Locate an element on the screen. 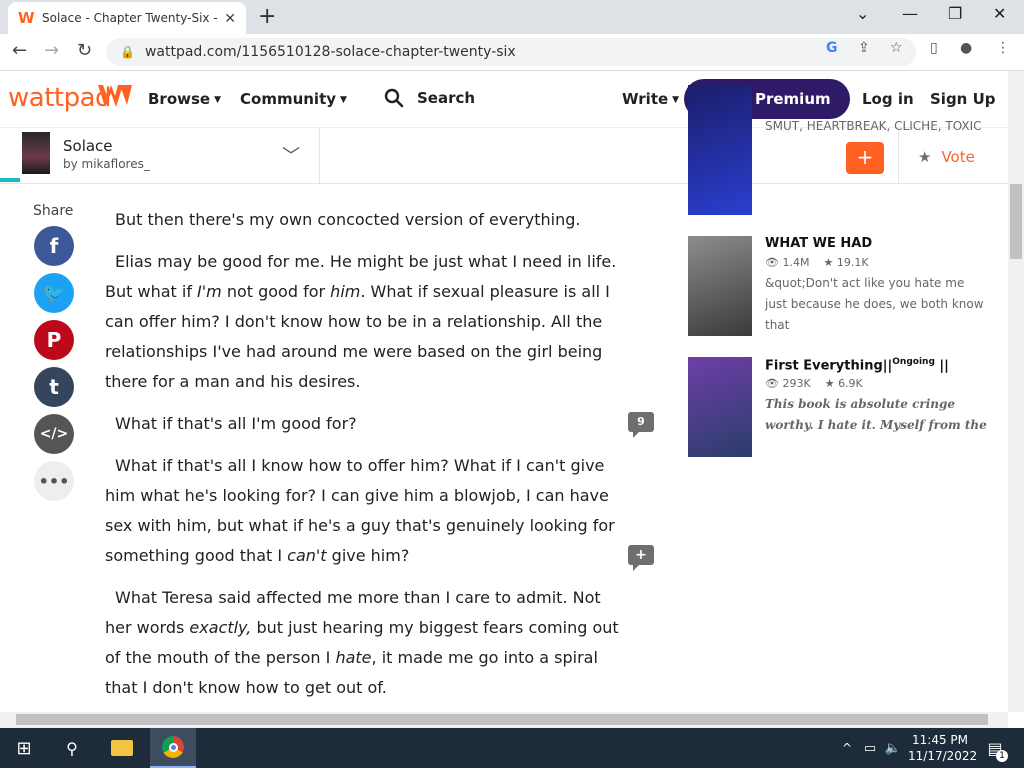 Image resolution: width=1024 pixels, height=768 pixels. emphasis-text: exactly, is located at coordinates (220, 627).